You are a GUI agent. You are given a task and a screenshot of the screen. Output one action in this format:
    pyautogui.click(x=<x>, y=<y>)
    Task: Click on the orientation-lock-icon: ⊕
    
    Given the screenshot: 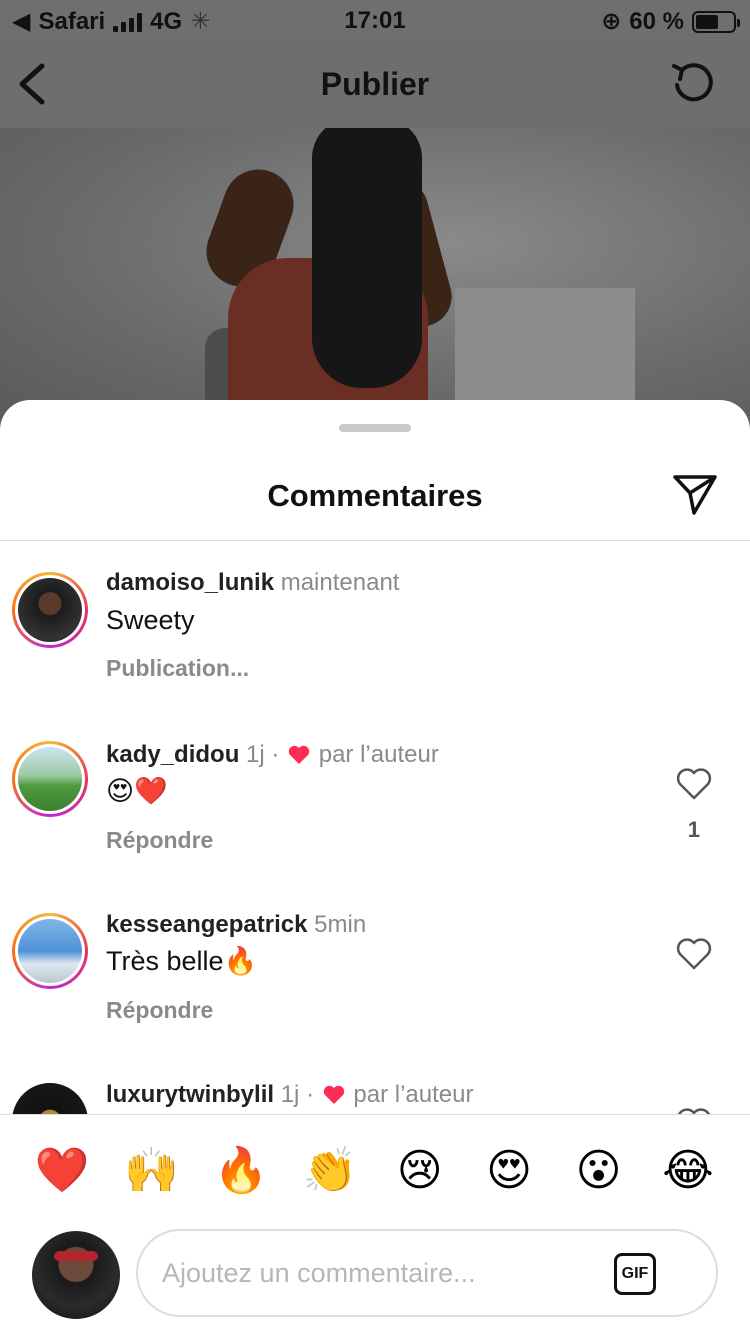 What is the action you would take?
    pyautogui.click(x=611, y=21)
    